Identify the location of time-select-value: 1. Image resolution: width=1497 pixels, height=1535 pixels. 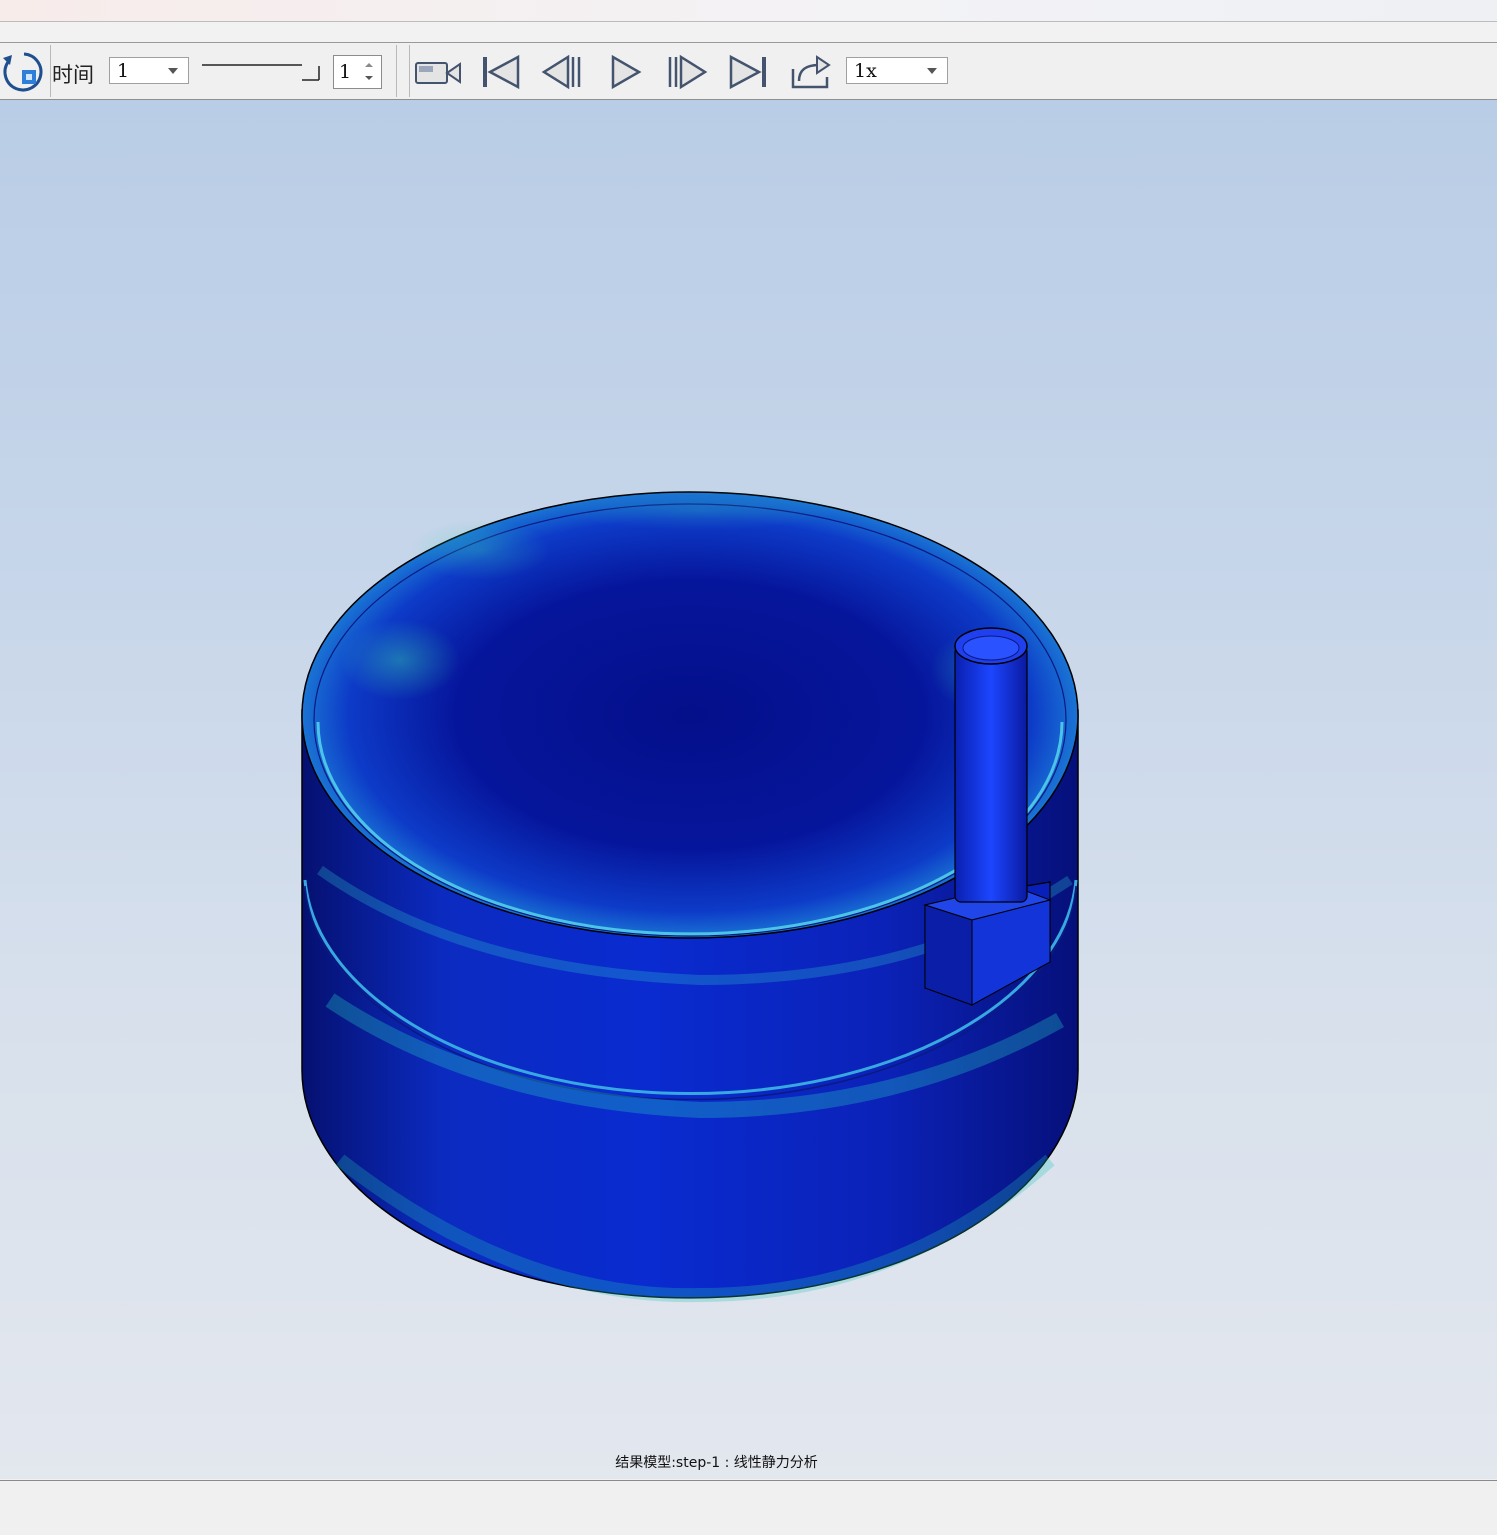
(123, 71).